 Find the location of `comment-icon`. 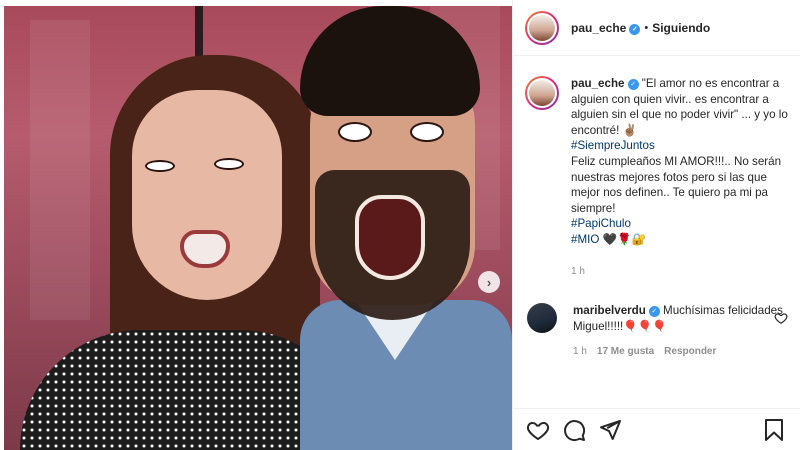

comment-icon is located at coordinates (575, 430).